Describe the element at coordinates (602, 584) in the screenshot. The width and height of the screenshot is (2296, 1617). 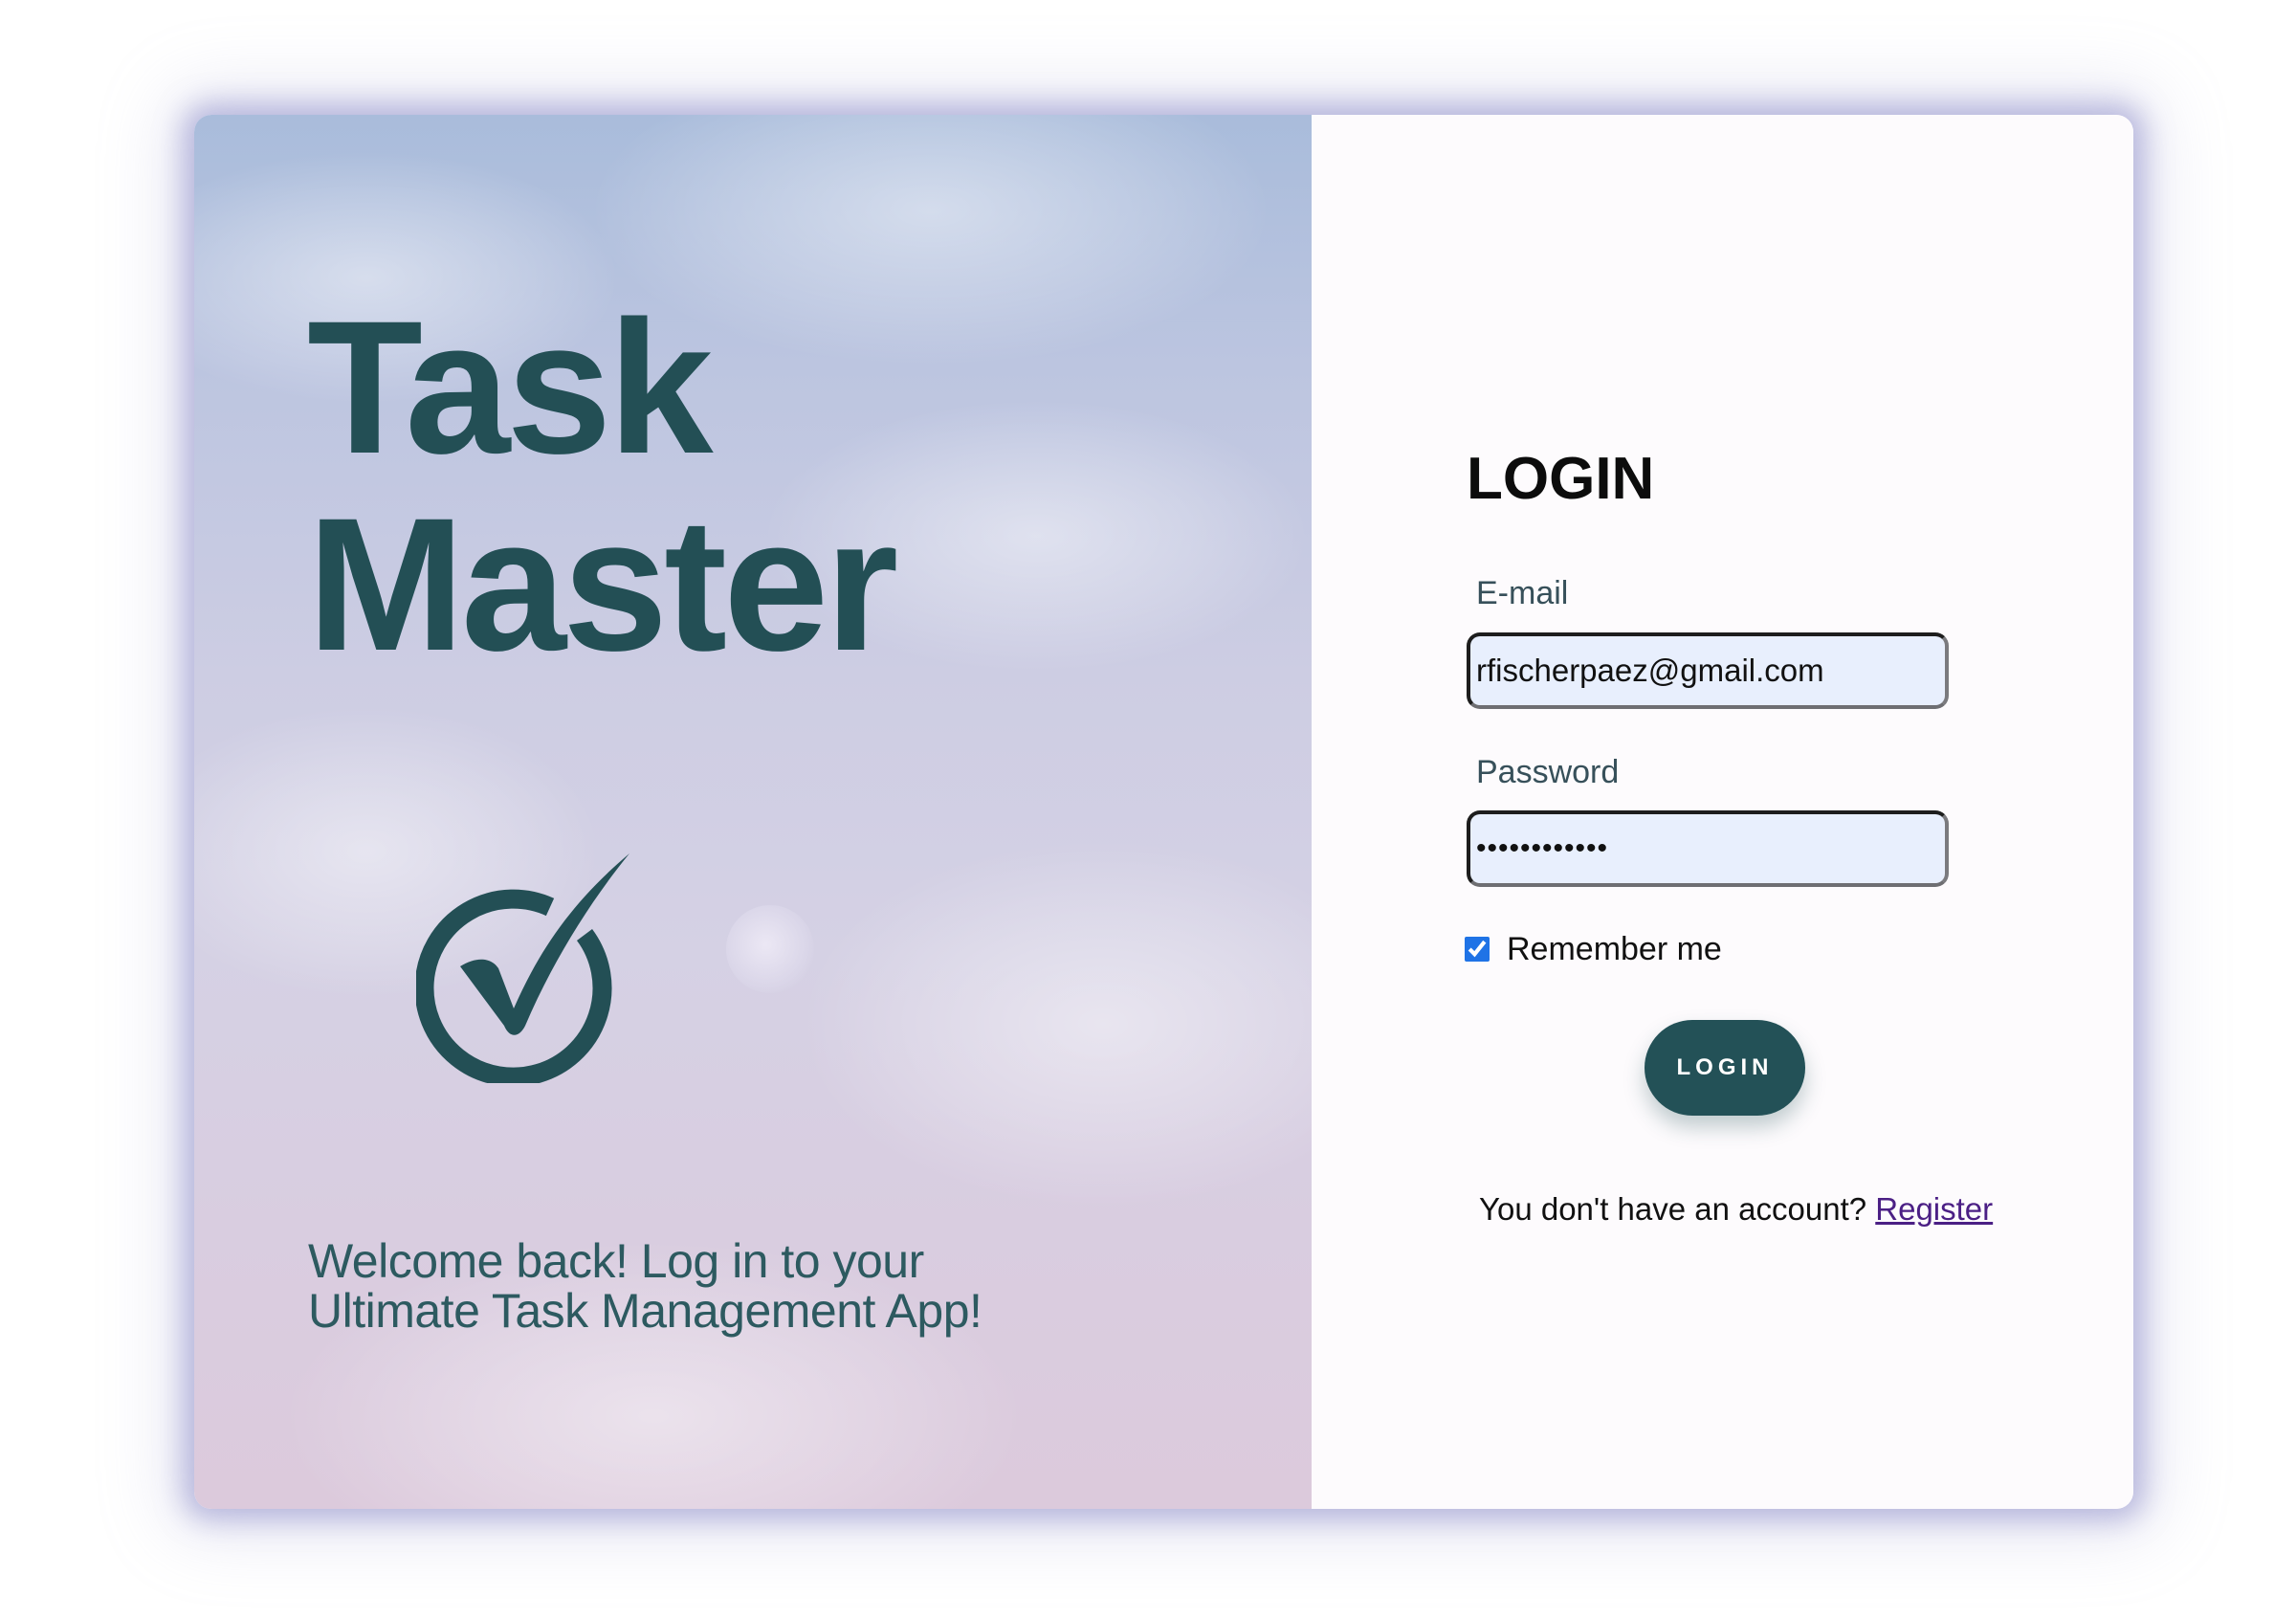
I see `app-title-line-2: Master` at that location.